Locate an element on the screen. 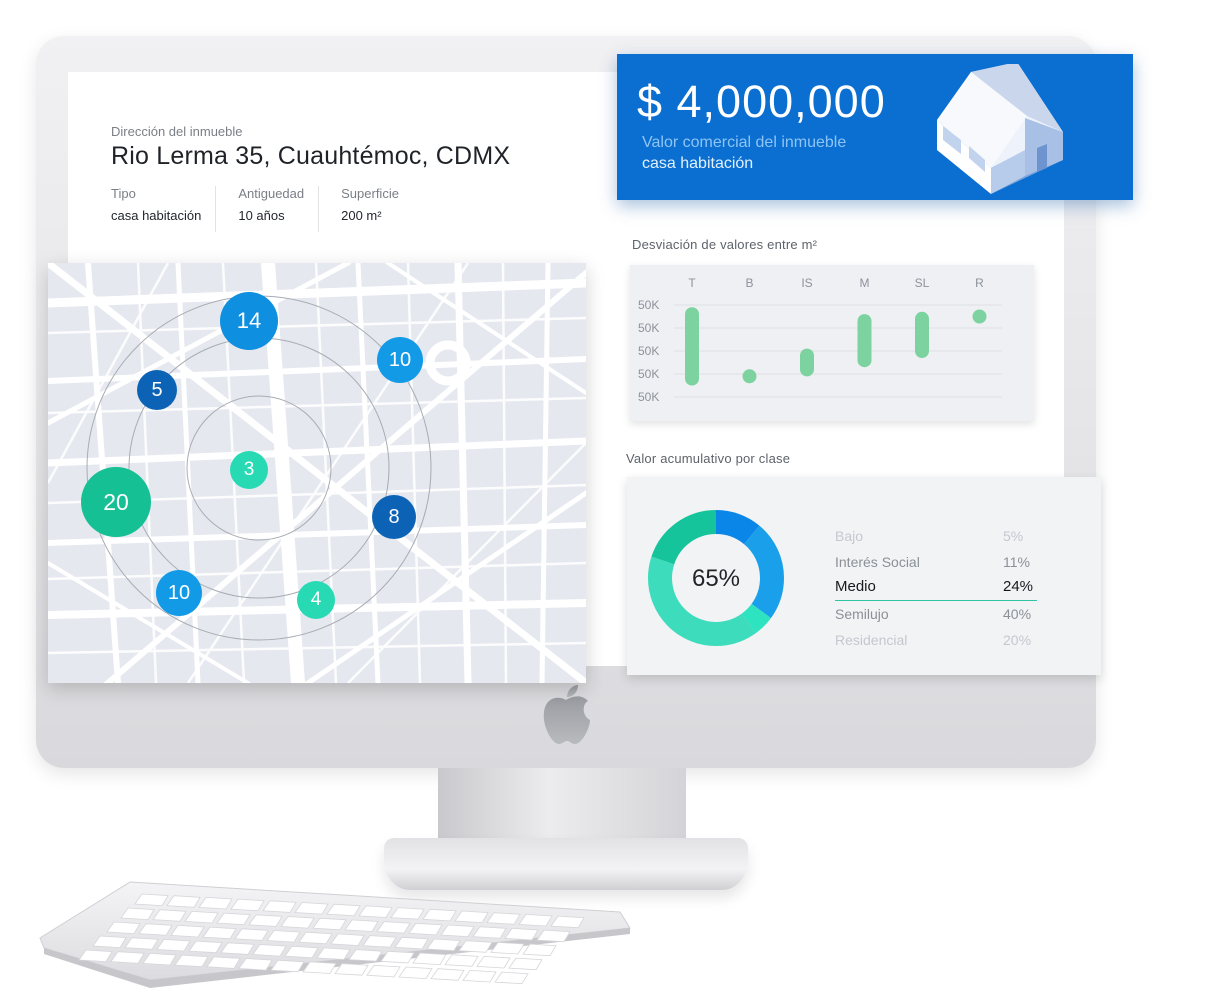 Image resolution: width=1222 pixels, height=1004 pixels. price-subtitle: casa habitación is located at coordinates (698, 163).